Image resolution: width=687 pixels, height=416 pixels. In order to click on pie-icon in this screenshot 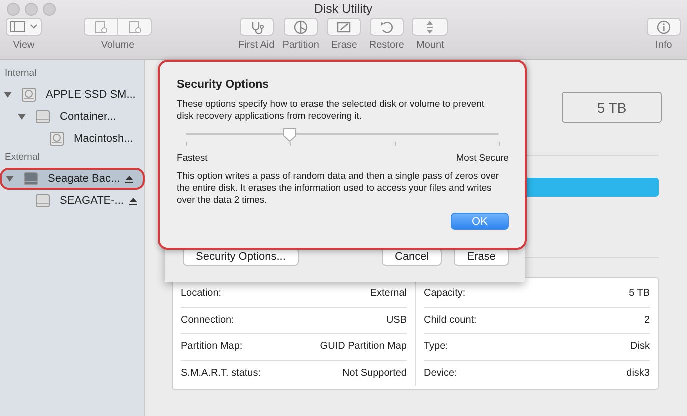, I will do `click(301, 27)`.